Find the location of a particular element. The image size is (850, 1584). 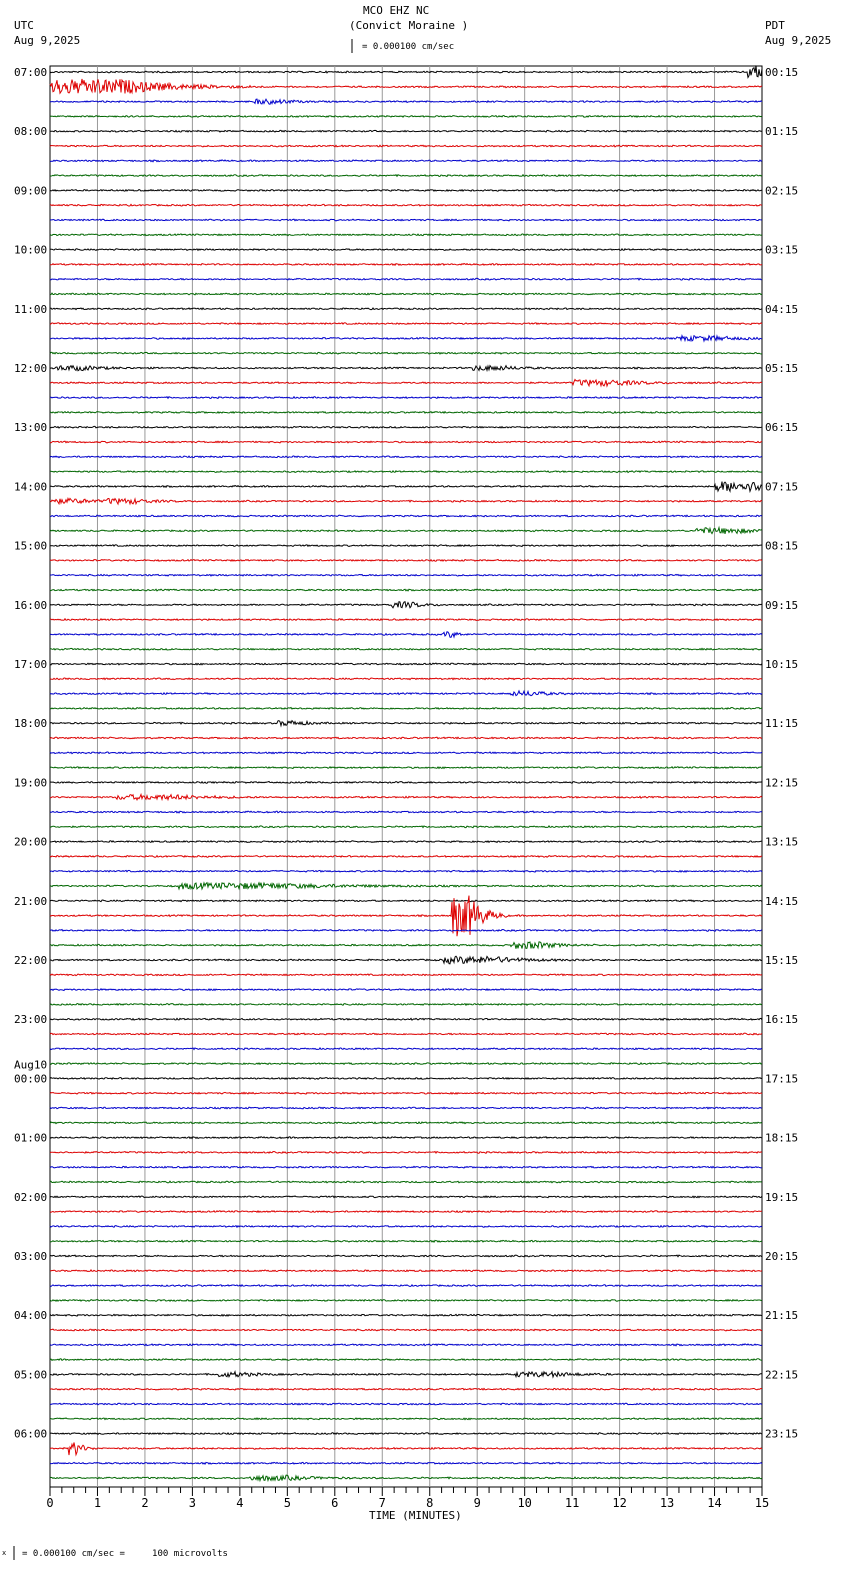

pdt-hour-label: 10:15 is located at coordinates (781, 664).